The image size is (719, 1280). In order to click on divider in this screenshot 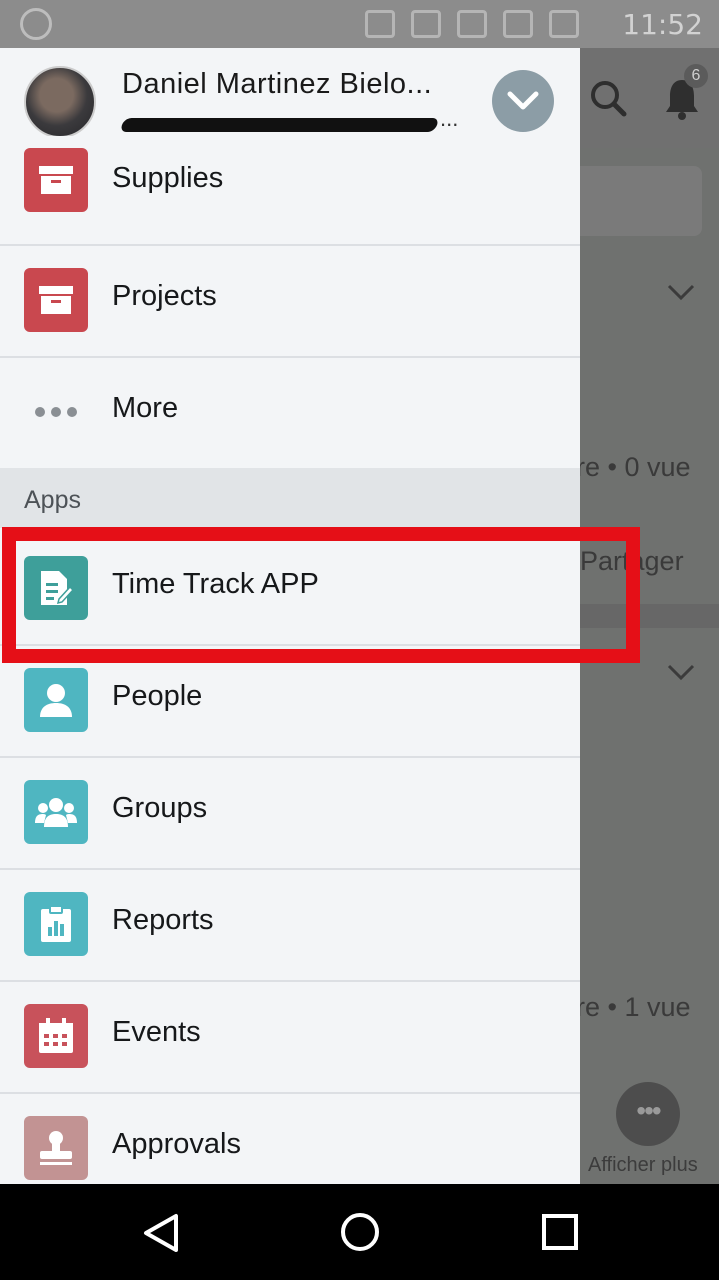, I will do `click(649, 616)`.